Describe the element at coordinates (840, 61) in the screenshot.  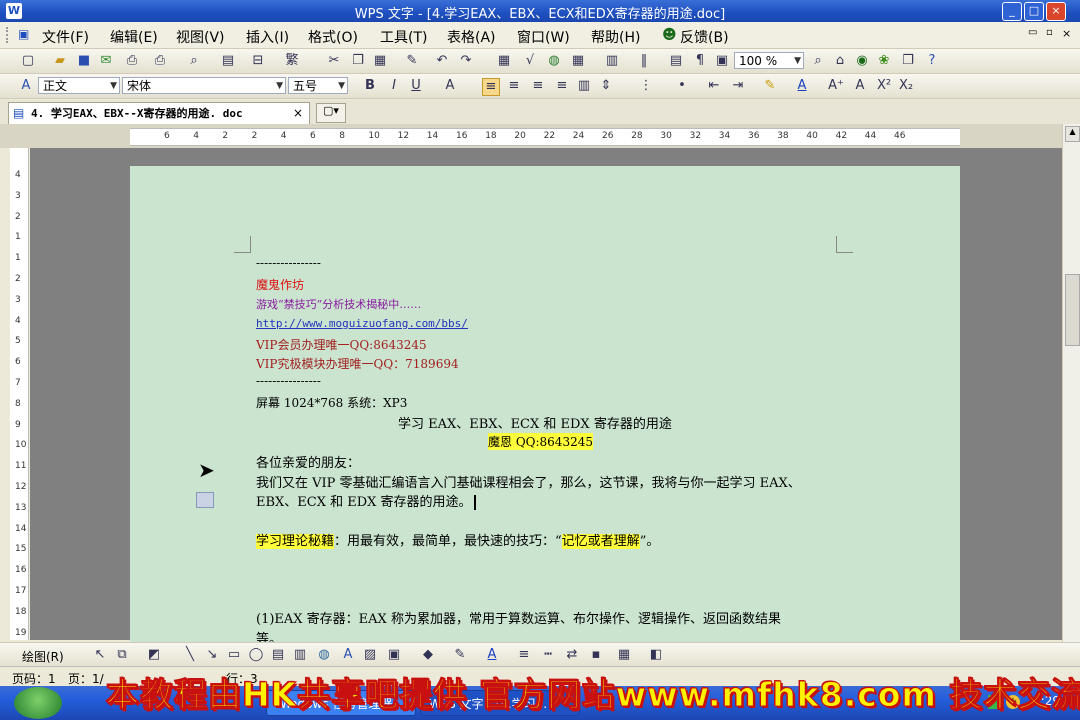
I see `home-icon: ⌂` at that location.